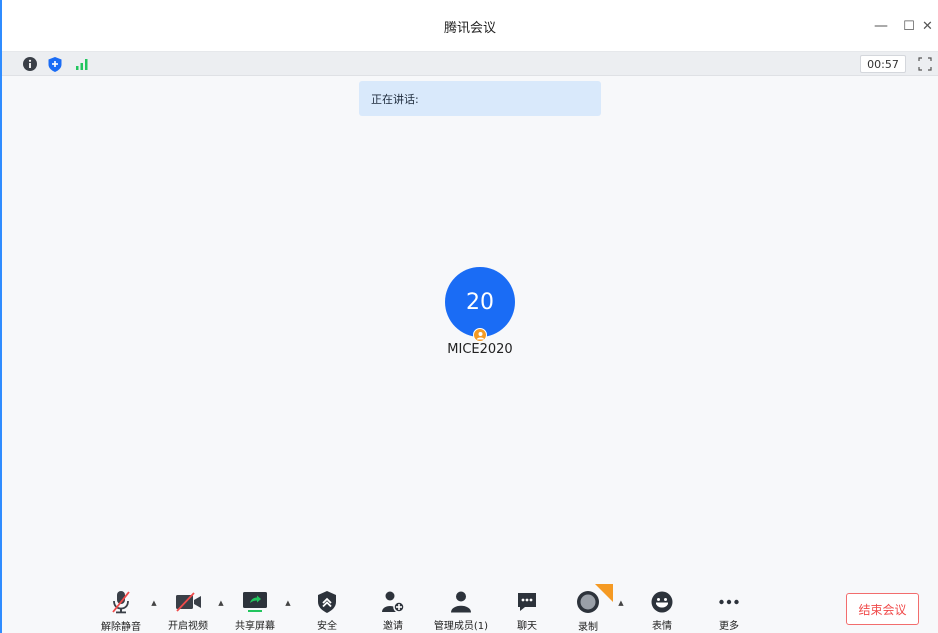 The height and width of the screenshot is (633, 938). I want to click on invite-button: 邀请, so click(393, 611).